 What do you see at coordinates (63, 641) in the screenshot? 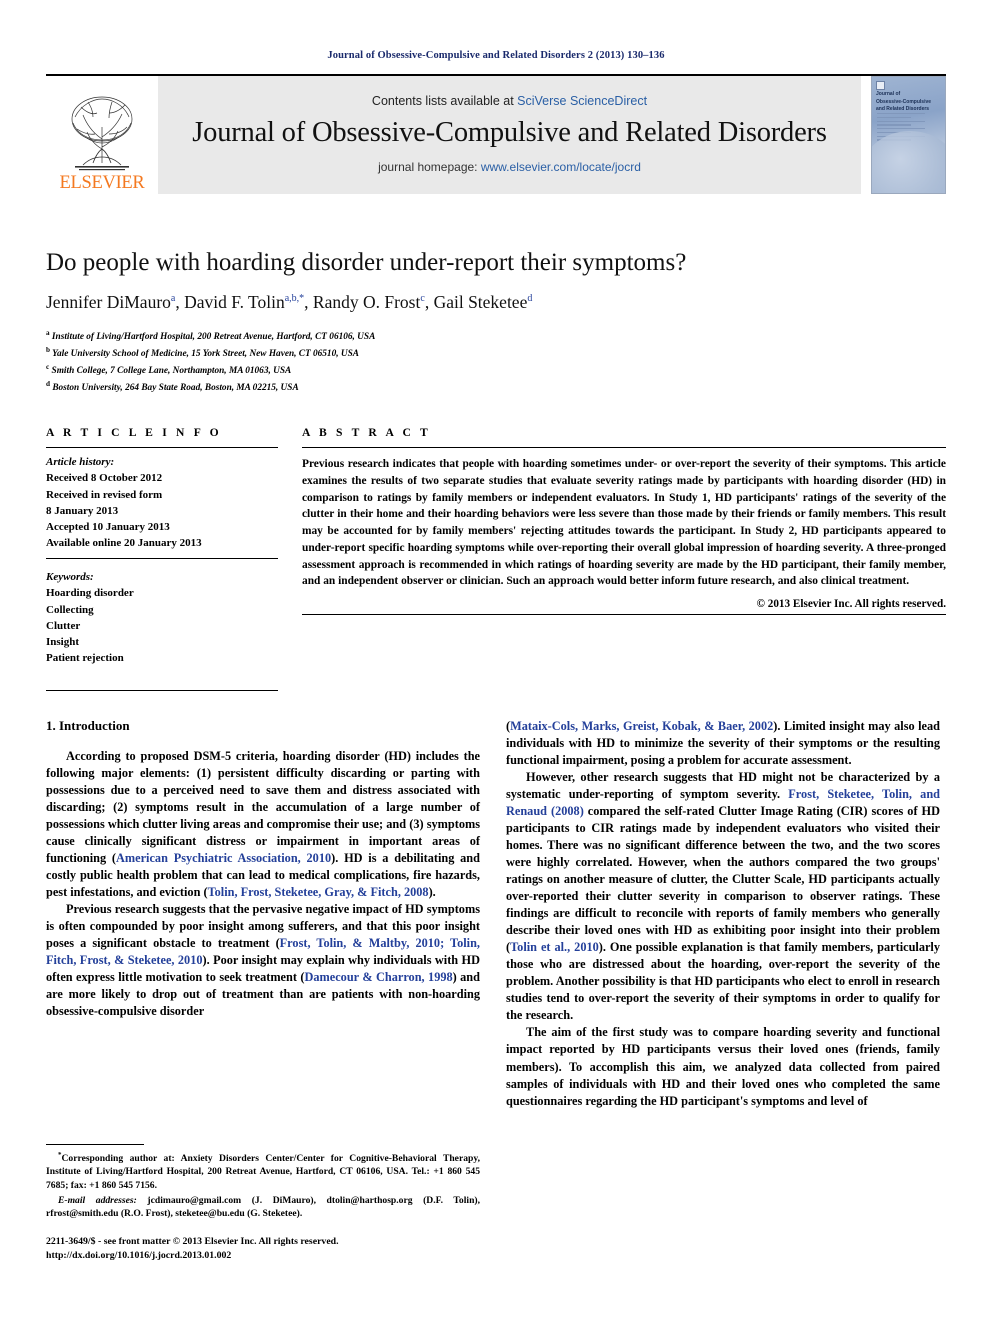
I see `keyword-item: Insight` at bounding box center [63, 641].